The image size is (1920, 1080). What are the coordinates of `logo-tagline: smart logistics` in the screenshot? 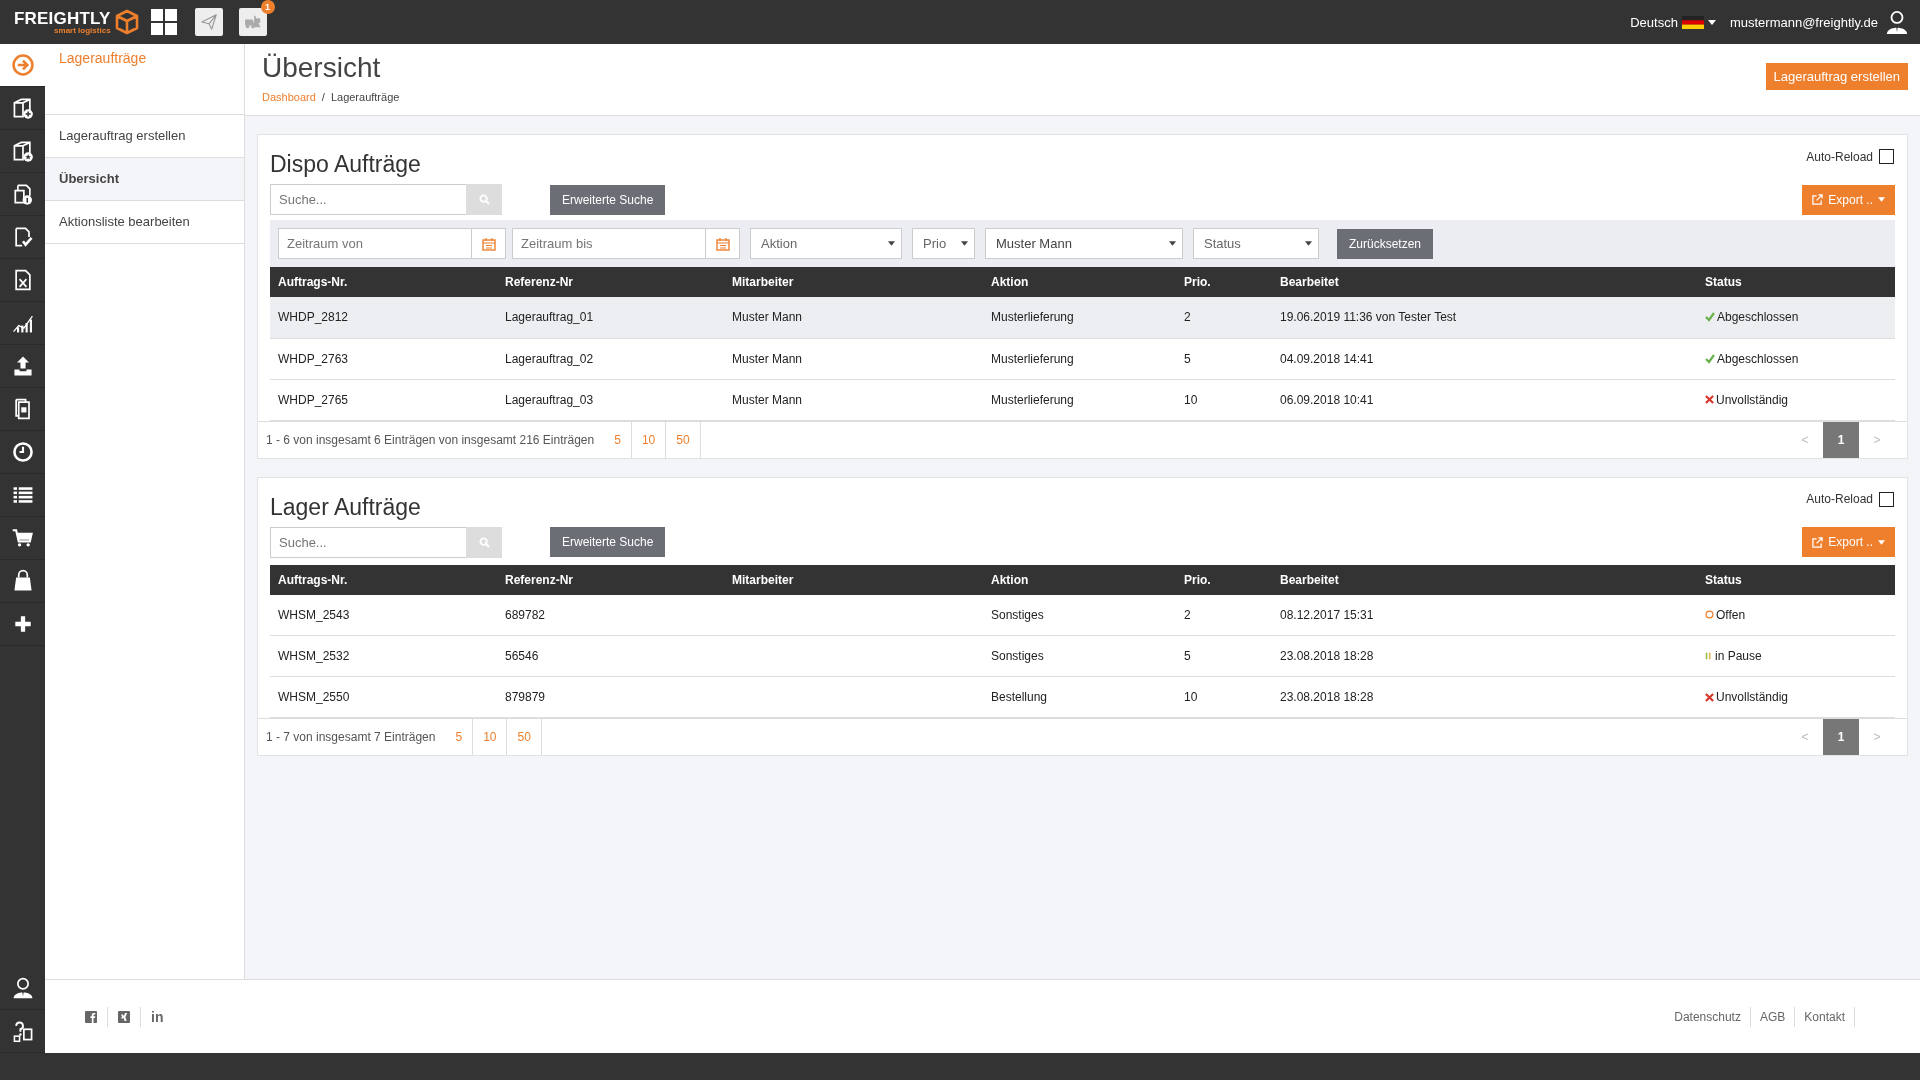 It's located at (82, 30).